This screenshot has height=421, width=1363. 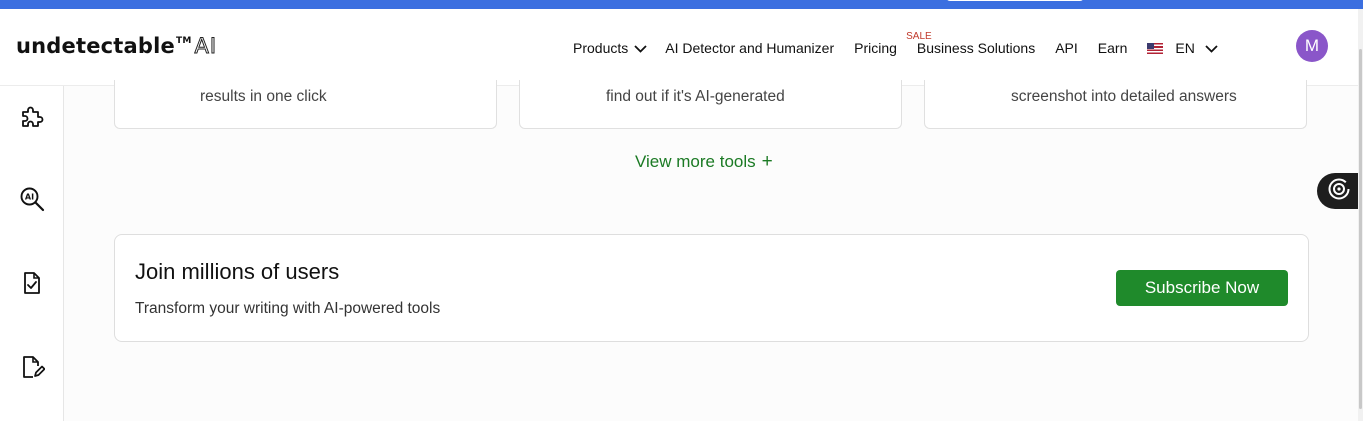 I want to click on scrollbar-thumb, so click(x=1360, y=229).